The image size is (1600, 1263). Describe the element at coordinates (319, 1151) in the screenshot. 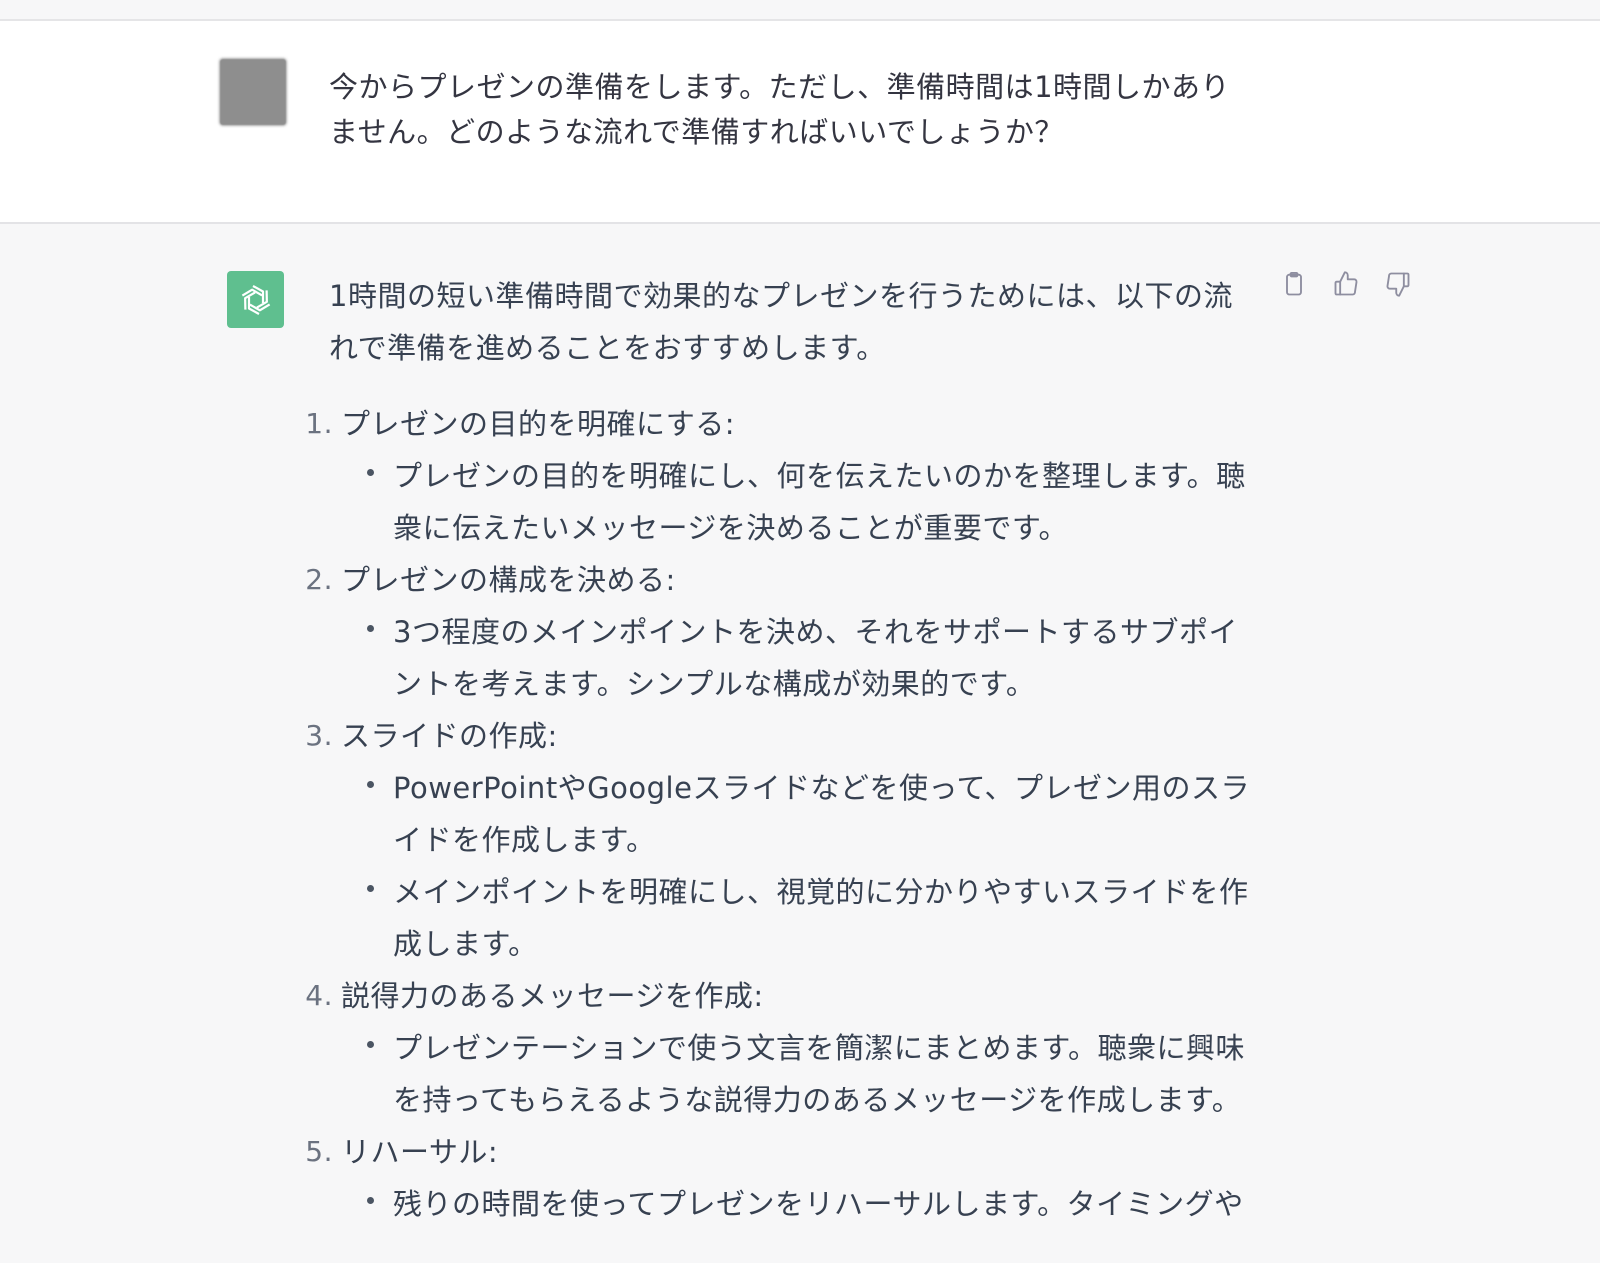

I see `step-number: 5.` at that location.